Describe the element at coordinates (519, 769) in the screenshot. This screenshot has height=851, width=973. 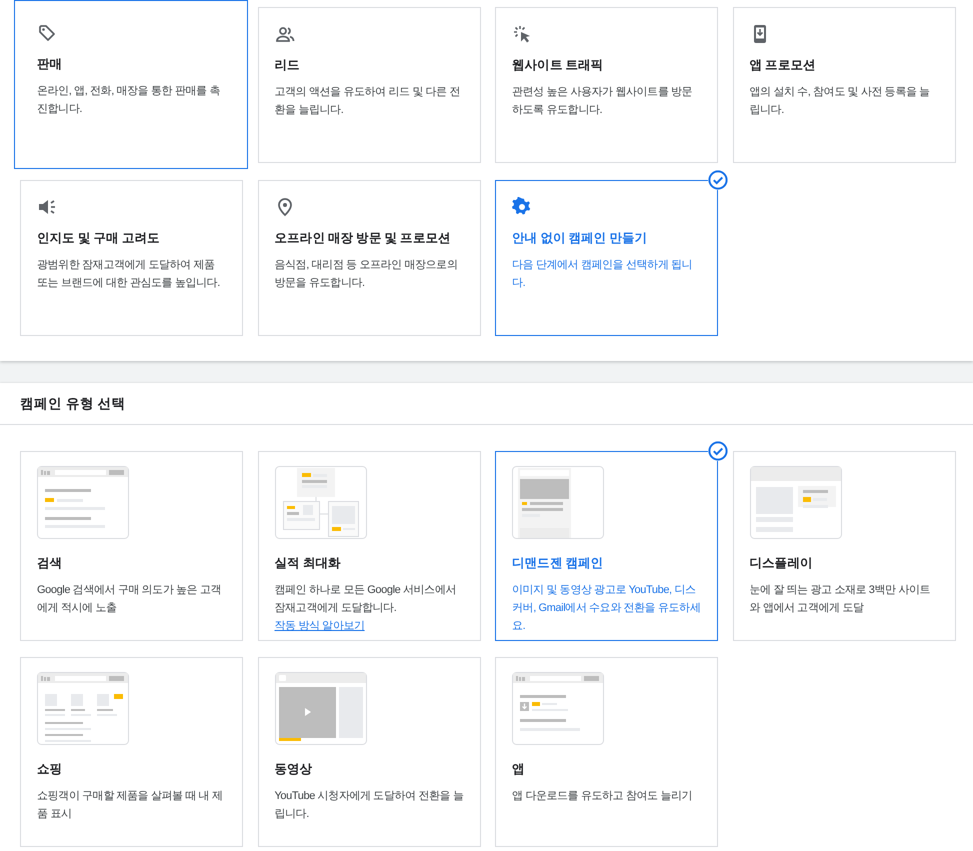
I see `card-title: 앱` at that location.